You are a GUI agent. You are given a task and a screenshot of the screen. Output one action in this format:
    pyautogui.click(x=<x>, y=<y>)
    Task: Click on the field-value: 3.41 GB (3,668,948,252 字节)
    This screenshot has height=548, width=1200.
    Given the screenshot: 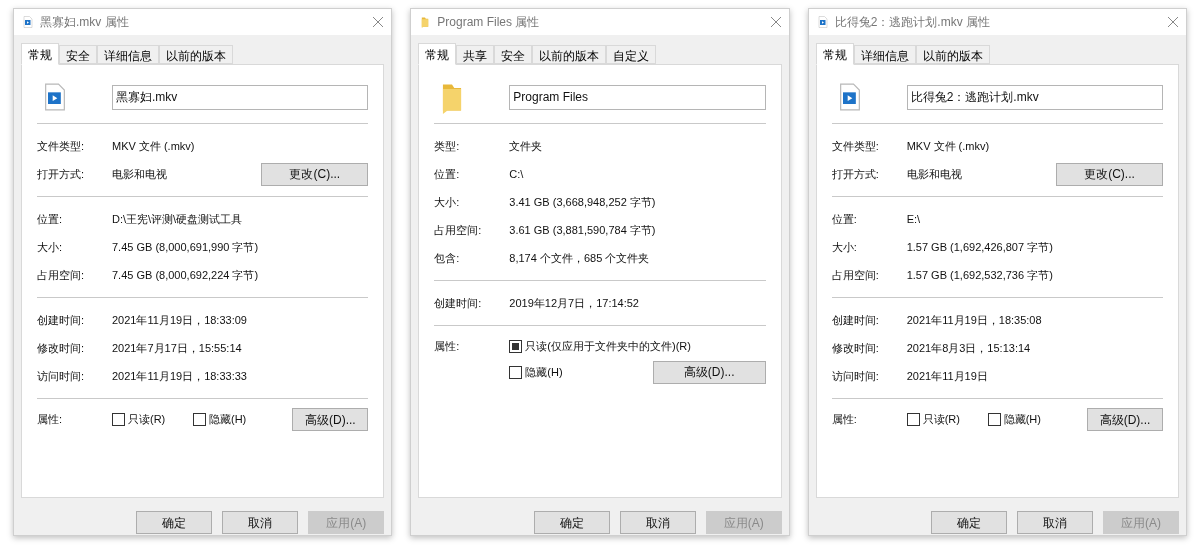 What is the action you would take?
    pyautogui.click(x=583, y=202)
    